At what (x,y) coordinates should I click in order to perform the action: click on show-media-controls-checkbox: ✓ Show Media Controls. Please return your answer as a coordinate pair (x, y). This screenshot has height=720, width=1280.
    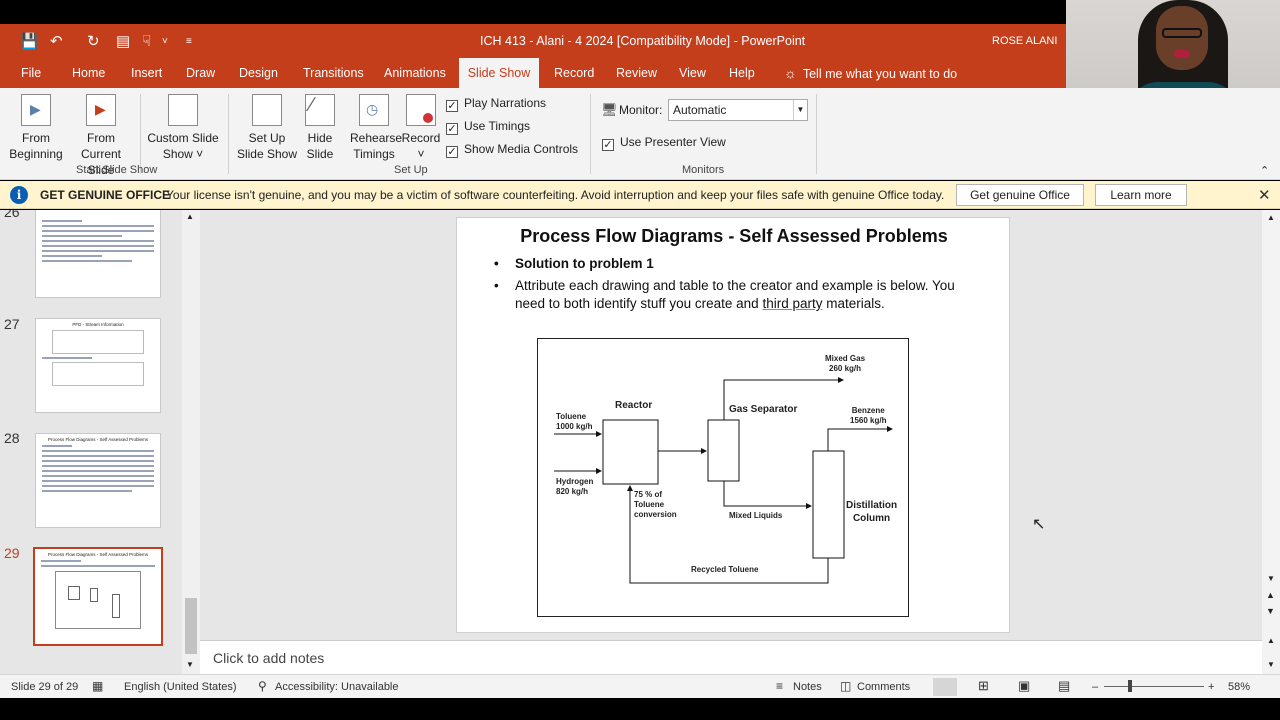
    Looking at the image, I should click on (512, 150).